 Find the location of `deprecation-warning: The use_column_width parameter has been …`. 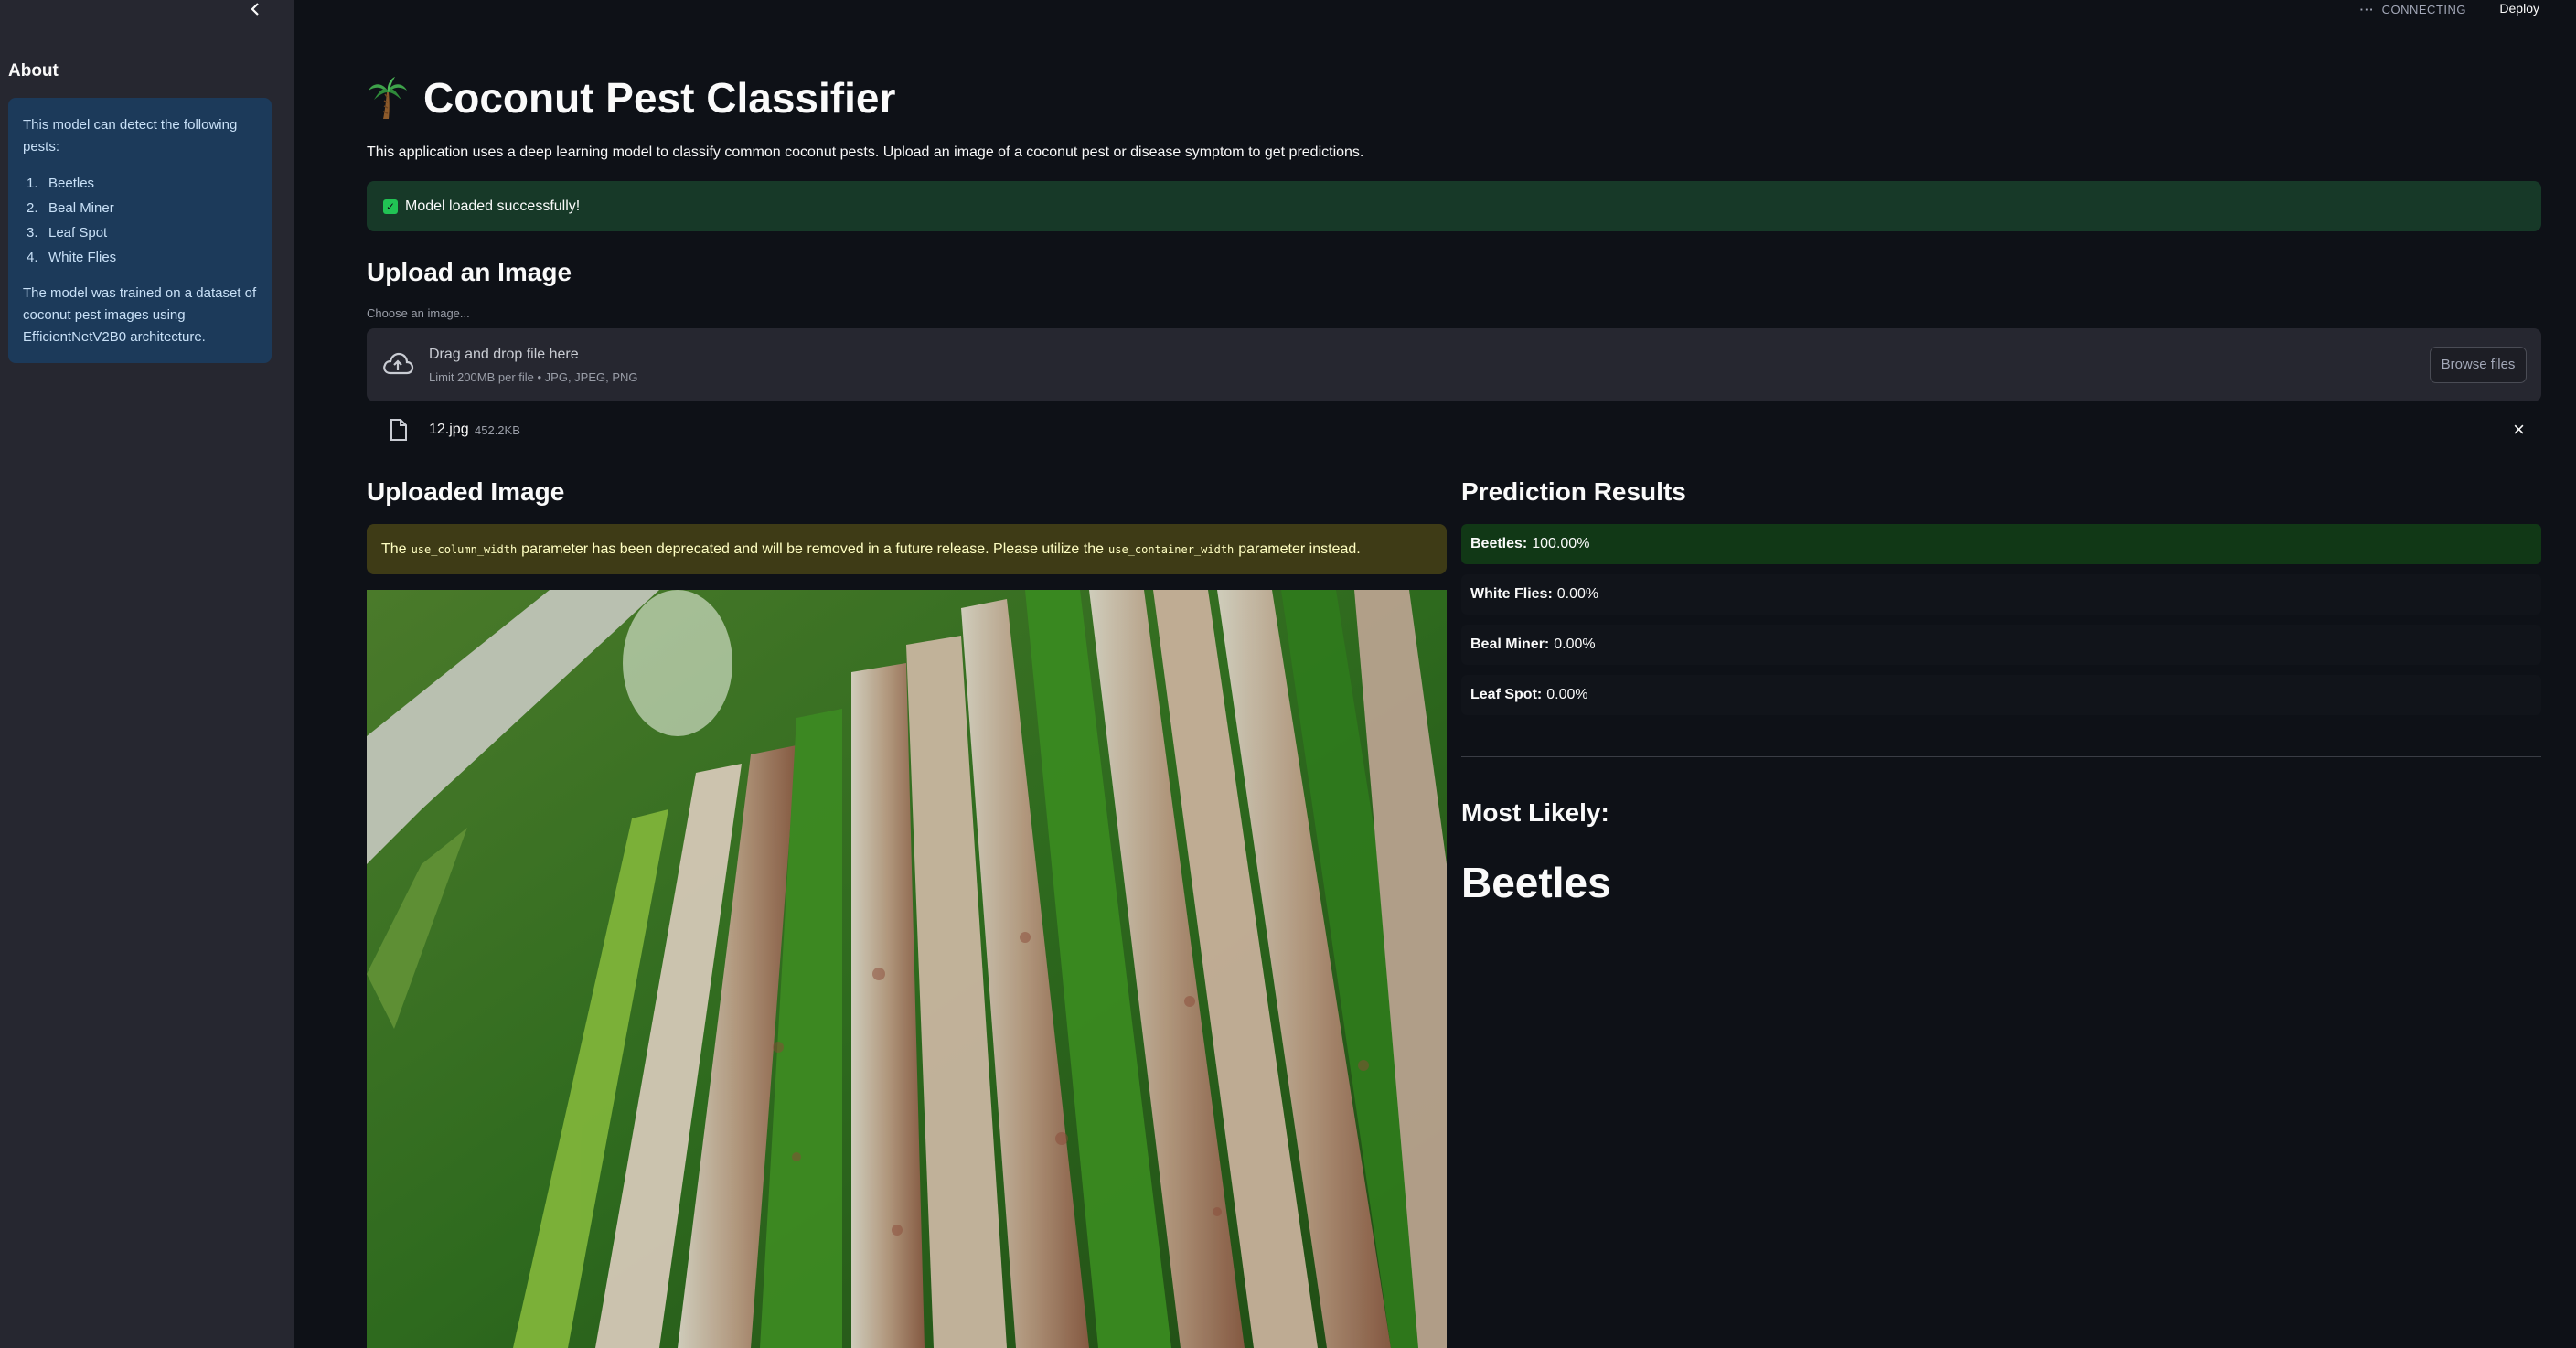

deprecation-warning: The use_column_width parameter has been … is located at coordinates (907, 549).